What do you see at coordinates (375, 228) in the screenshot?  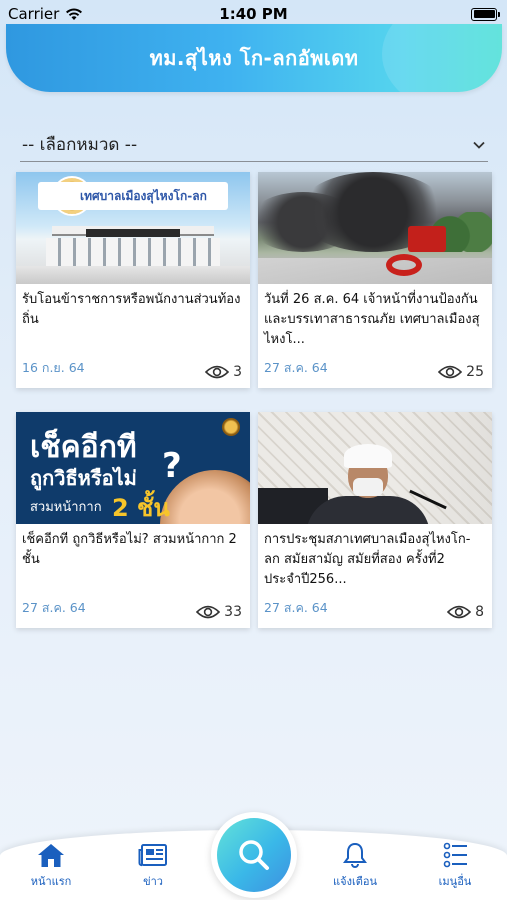 I see `news-image-fire-smoke` at bounding box center [375, 228].